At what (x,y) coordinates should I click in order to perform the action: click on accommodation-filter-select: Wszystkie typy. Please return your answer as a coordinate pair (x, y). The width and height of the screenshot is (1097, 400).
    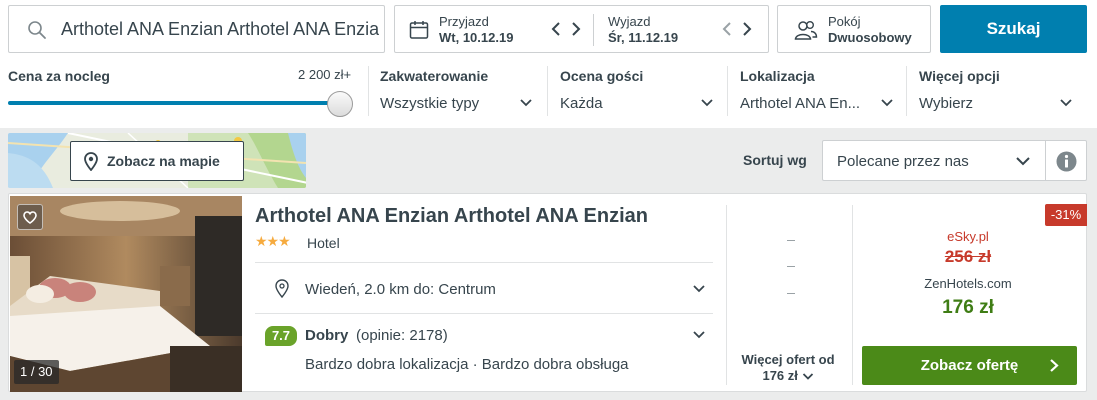
    Looking at the image, I should click on (429, 103).